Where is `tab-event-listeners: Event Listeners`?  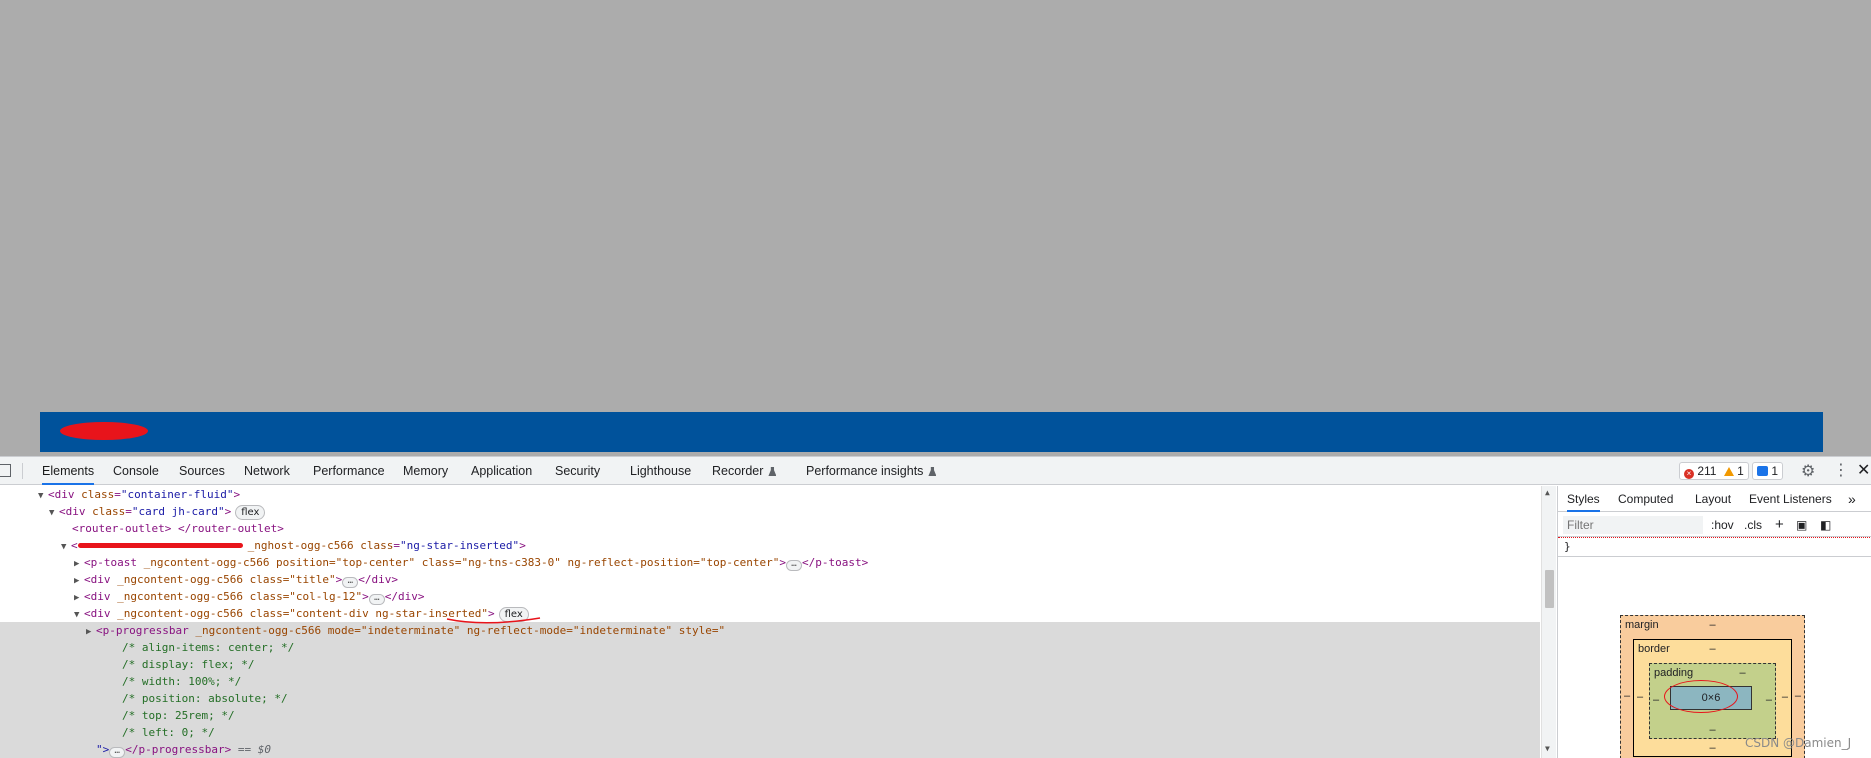
tab-event-listeners: Event Listeners is located at coordinates (1790, 499).